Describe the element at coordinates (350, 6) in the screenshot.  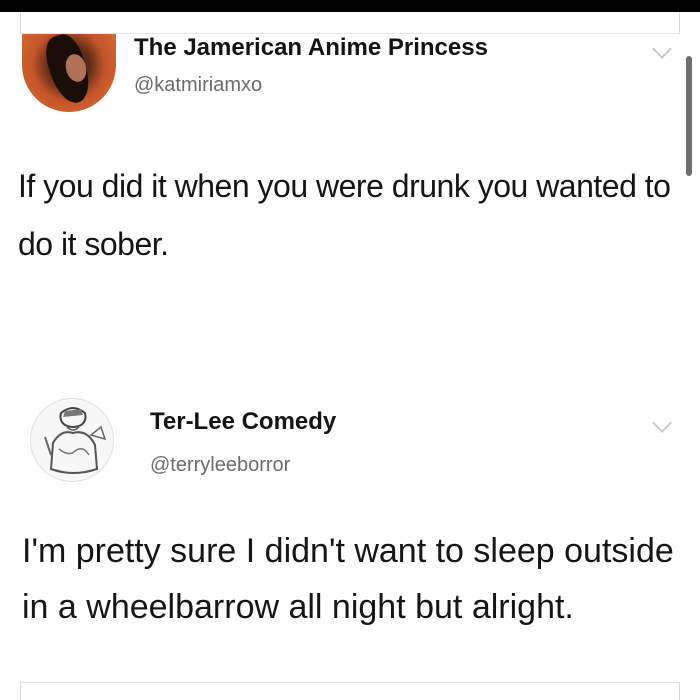
I see `status-bar` at that location.